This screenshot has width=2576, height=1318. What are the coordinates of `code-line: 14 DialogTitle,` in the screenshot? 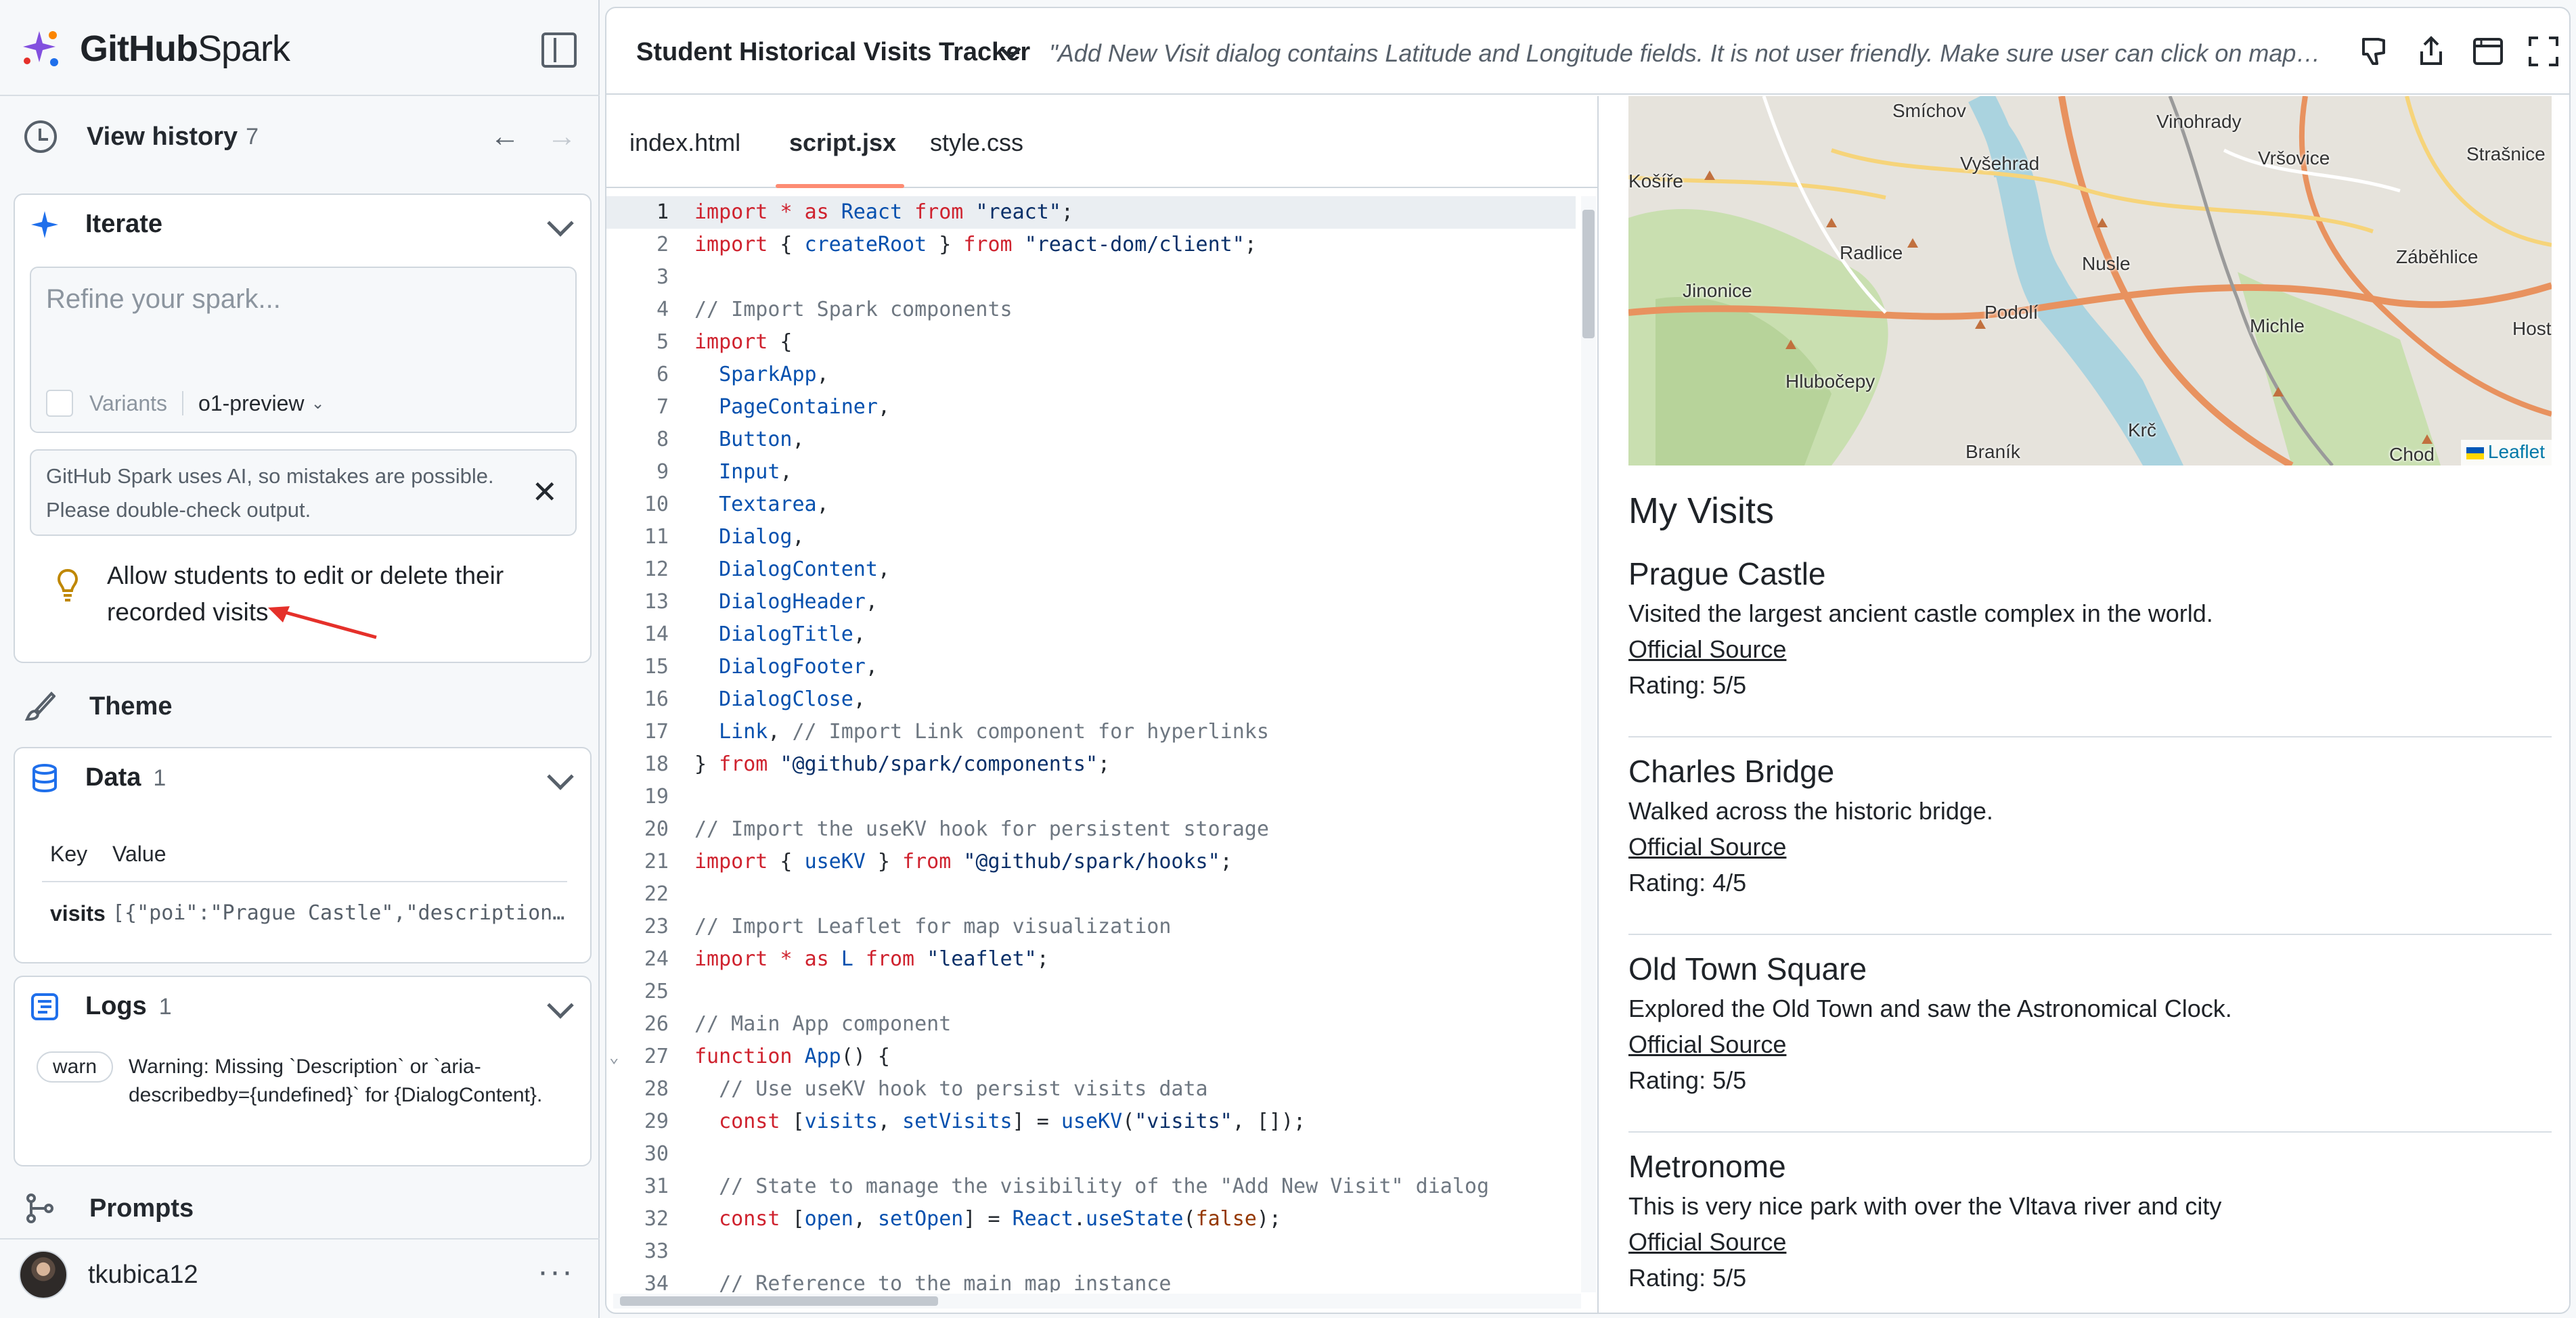 It's located at (1093, 634).